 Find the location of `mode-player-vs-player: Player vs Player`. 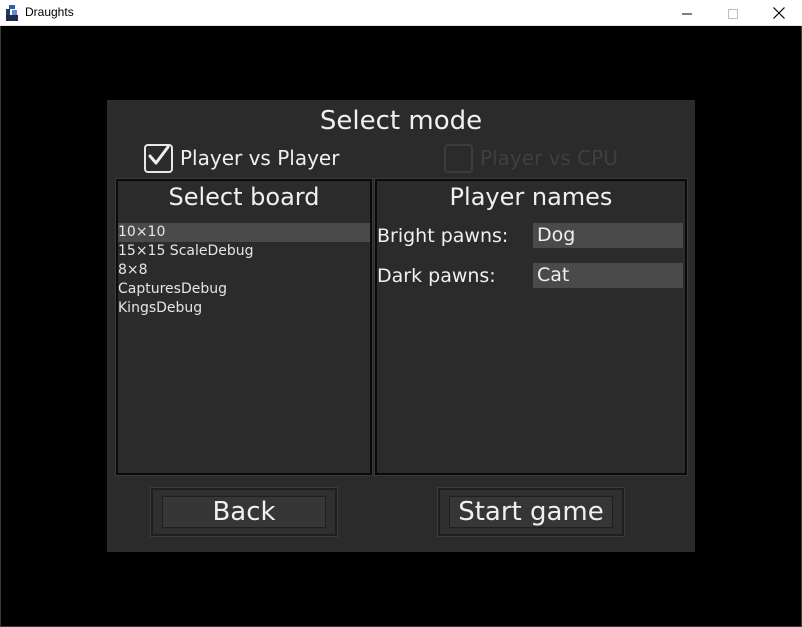

mode-player-vs-player: Player vs Player is located at coordinates (241, 158).